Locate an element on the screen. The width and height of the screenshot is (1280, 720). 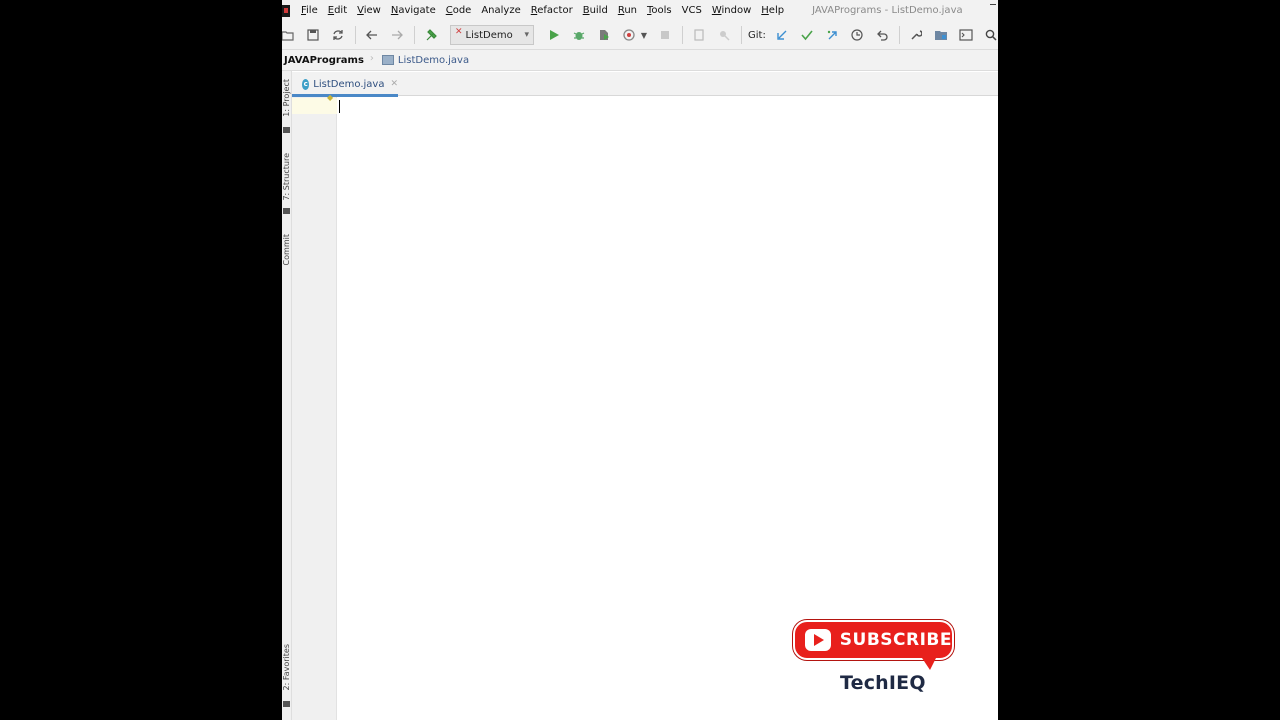
chevron-right-icon: › is located at coordinates (371, 58).